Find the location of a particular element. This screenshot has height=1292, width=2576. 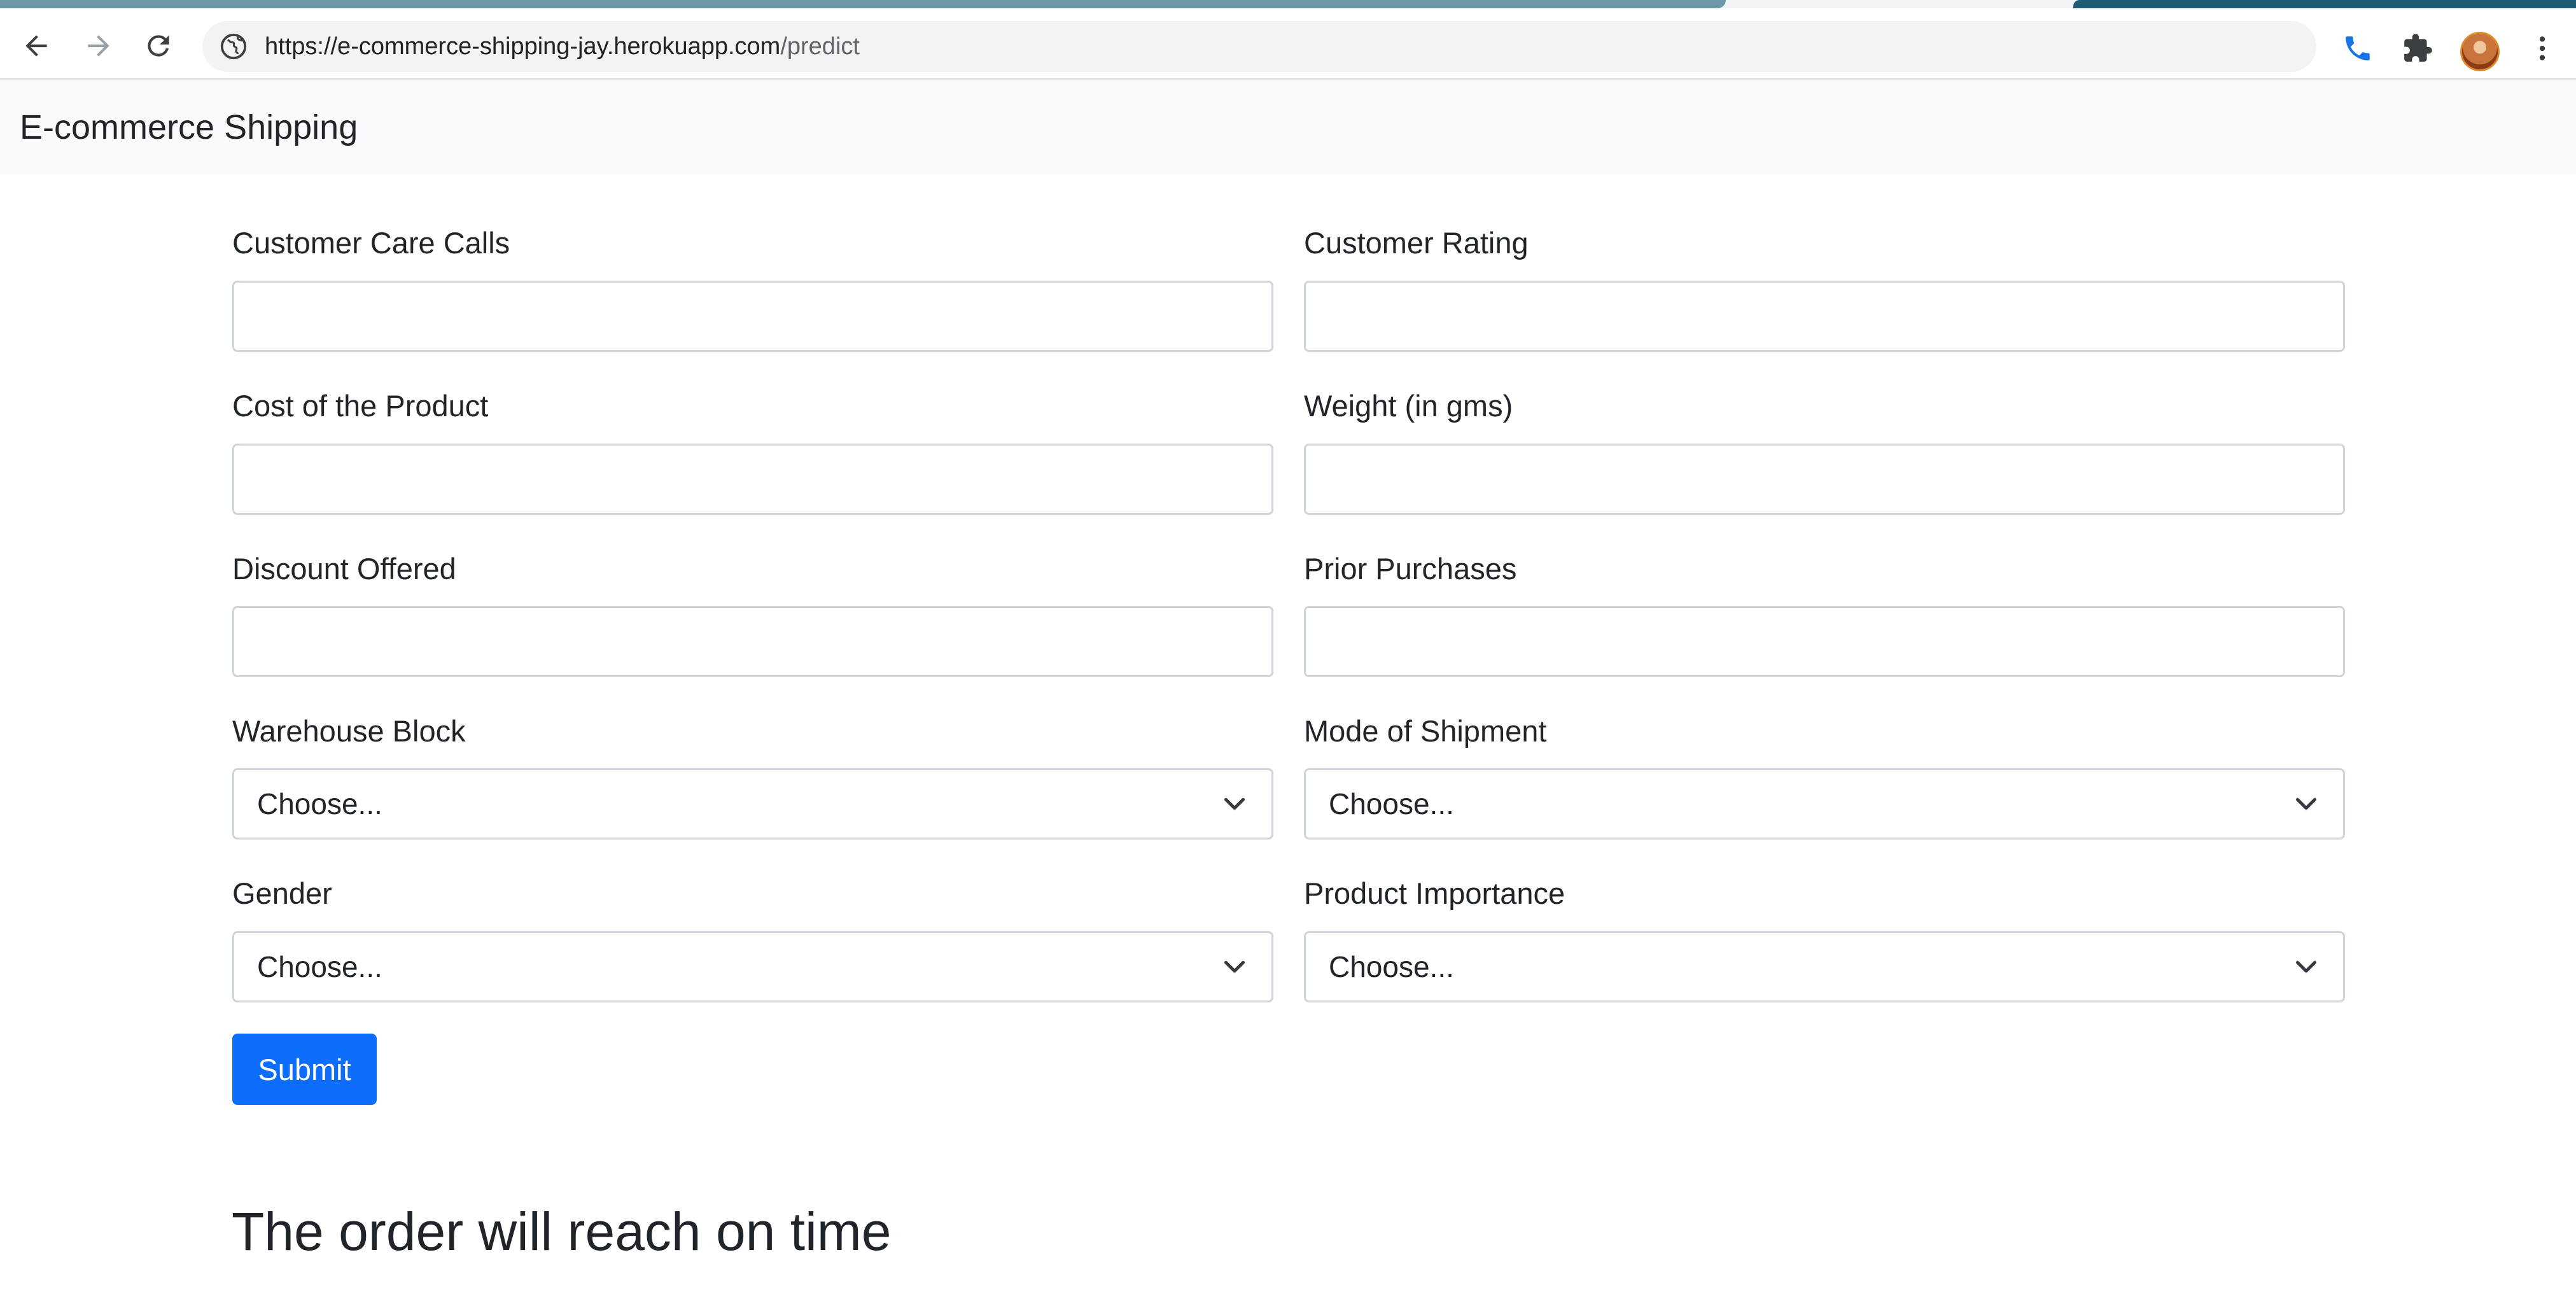

weight-input is located at coordinates (1824, 479).